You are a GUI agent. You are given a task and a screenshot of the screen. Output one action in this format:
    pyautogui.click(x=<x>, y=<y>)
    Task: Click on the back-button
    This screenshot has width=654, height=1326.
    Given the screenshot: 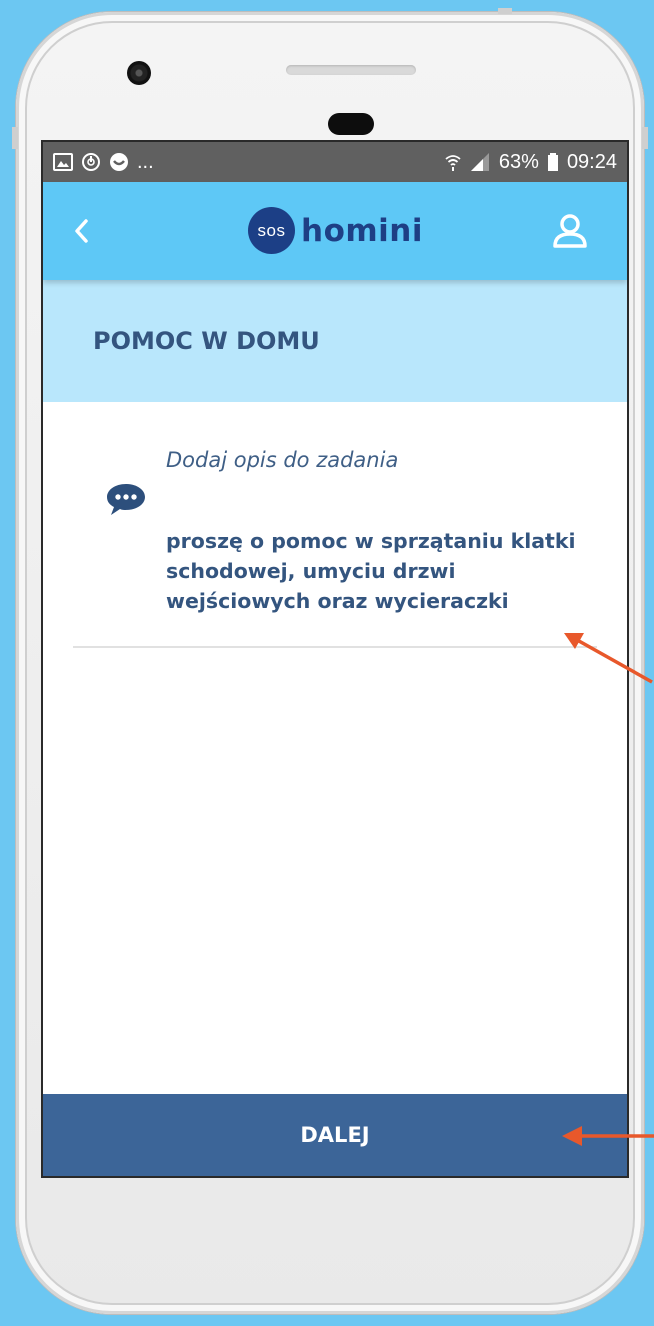 What is the action you would take?
    pyautogui.click(x=85, y=231)
    